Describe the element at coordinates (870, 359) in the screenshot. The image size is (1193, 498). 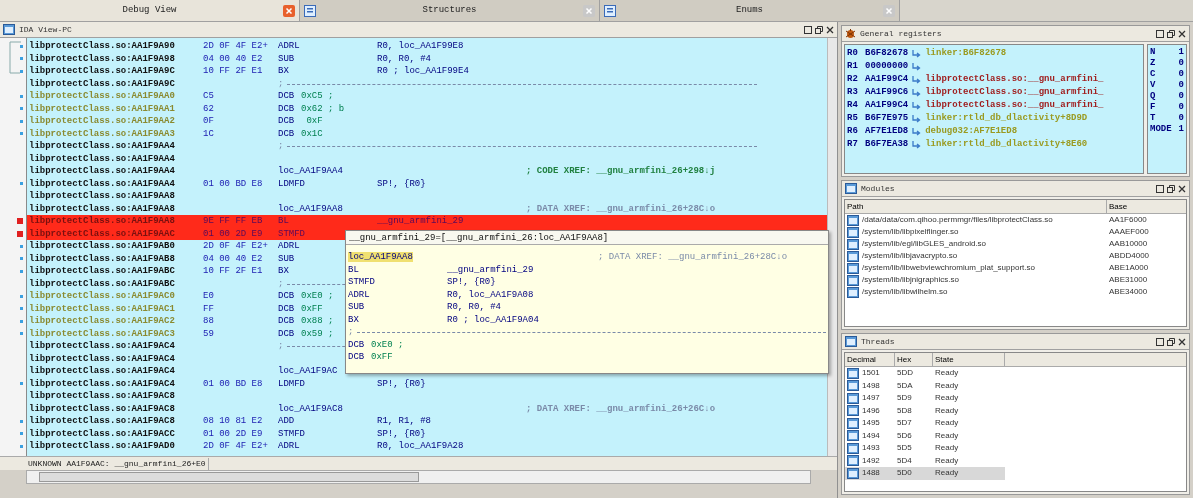
I see `column-header: Decimal` at that location.